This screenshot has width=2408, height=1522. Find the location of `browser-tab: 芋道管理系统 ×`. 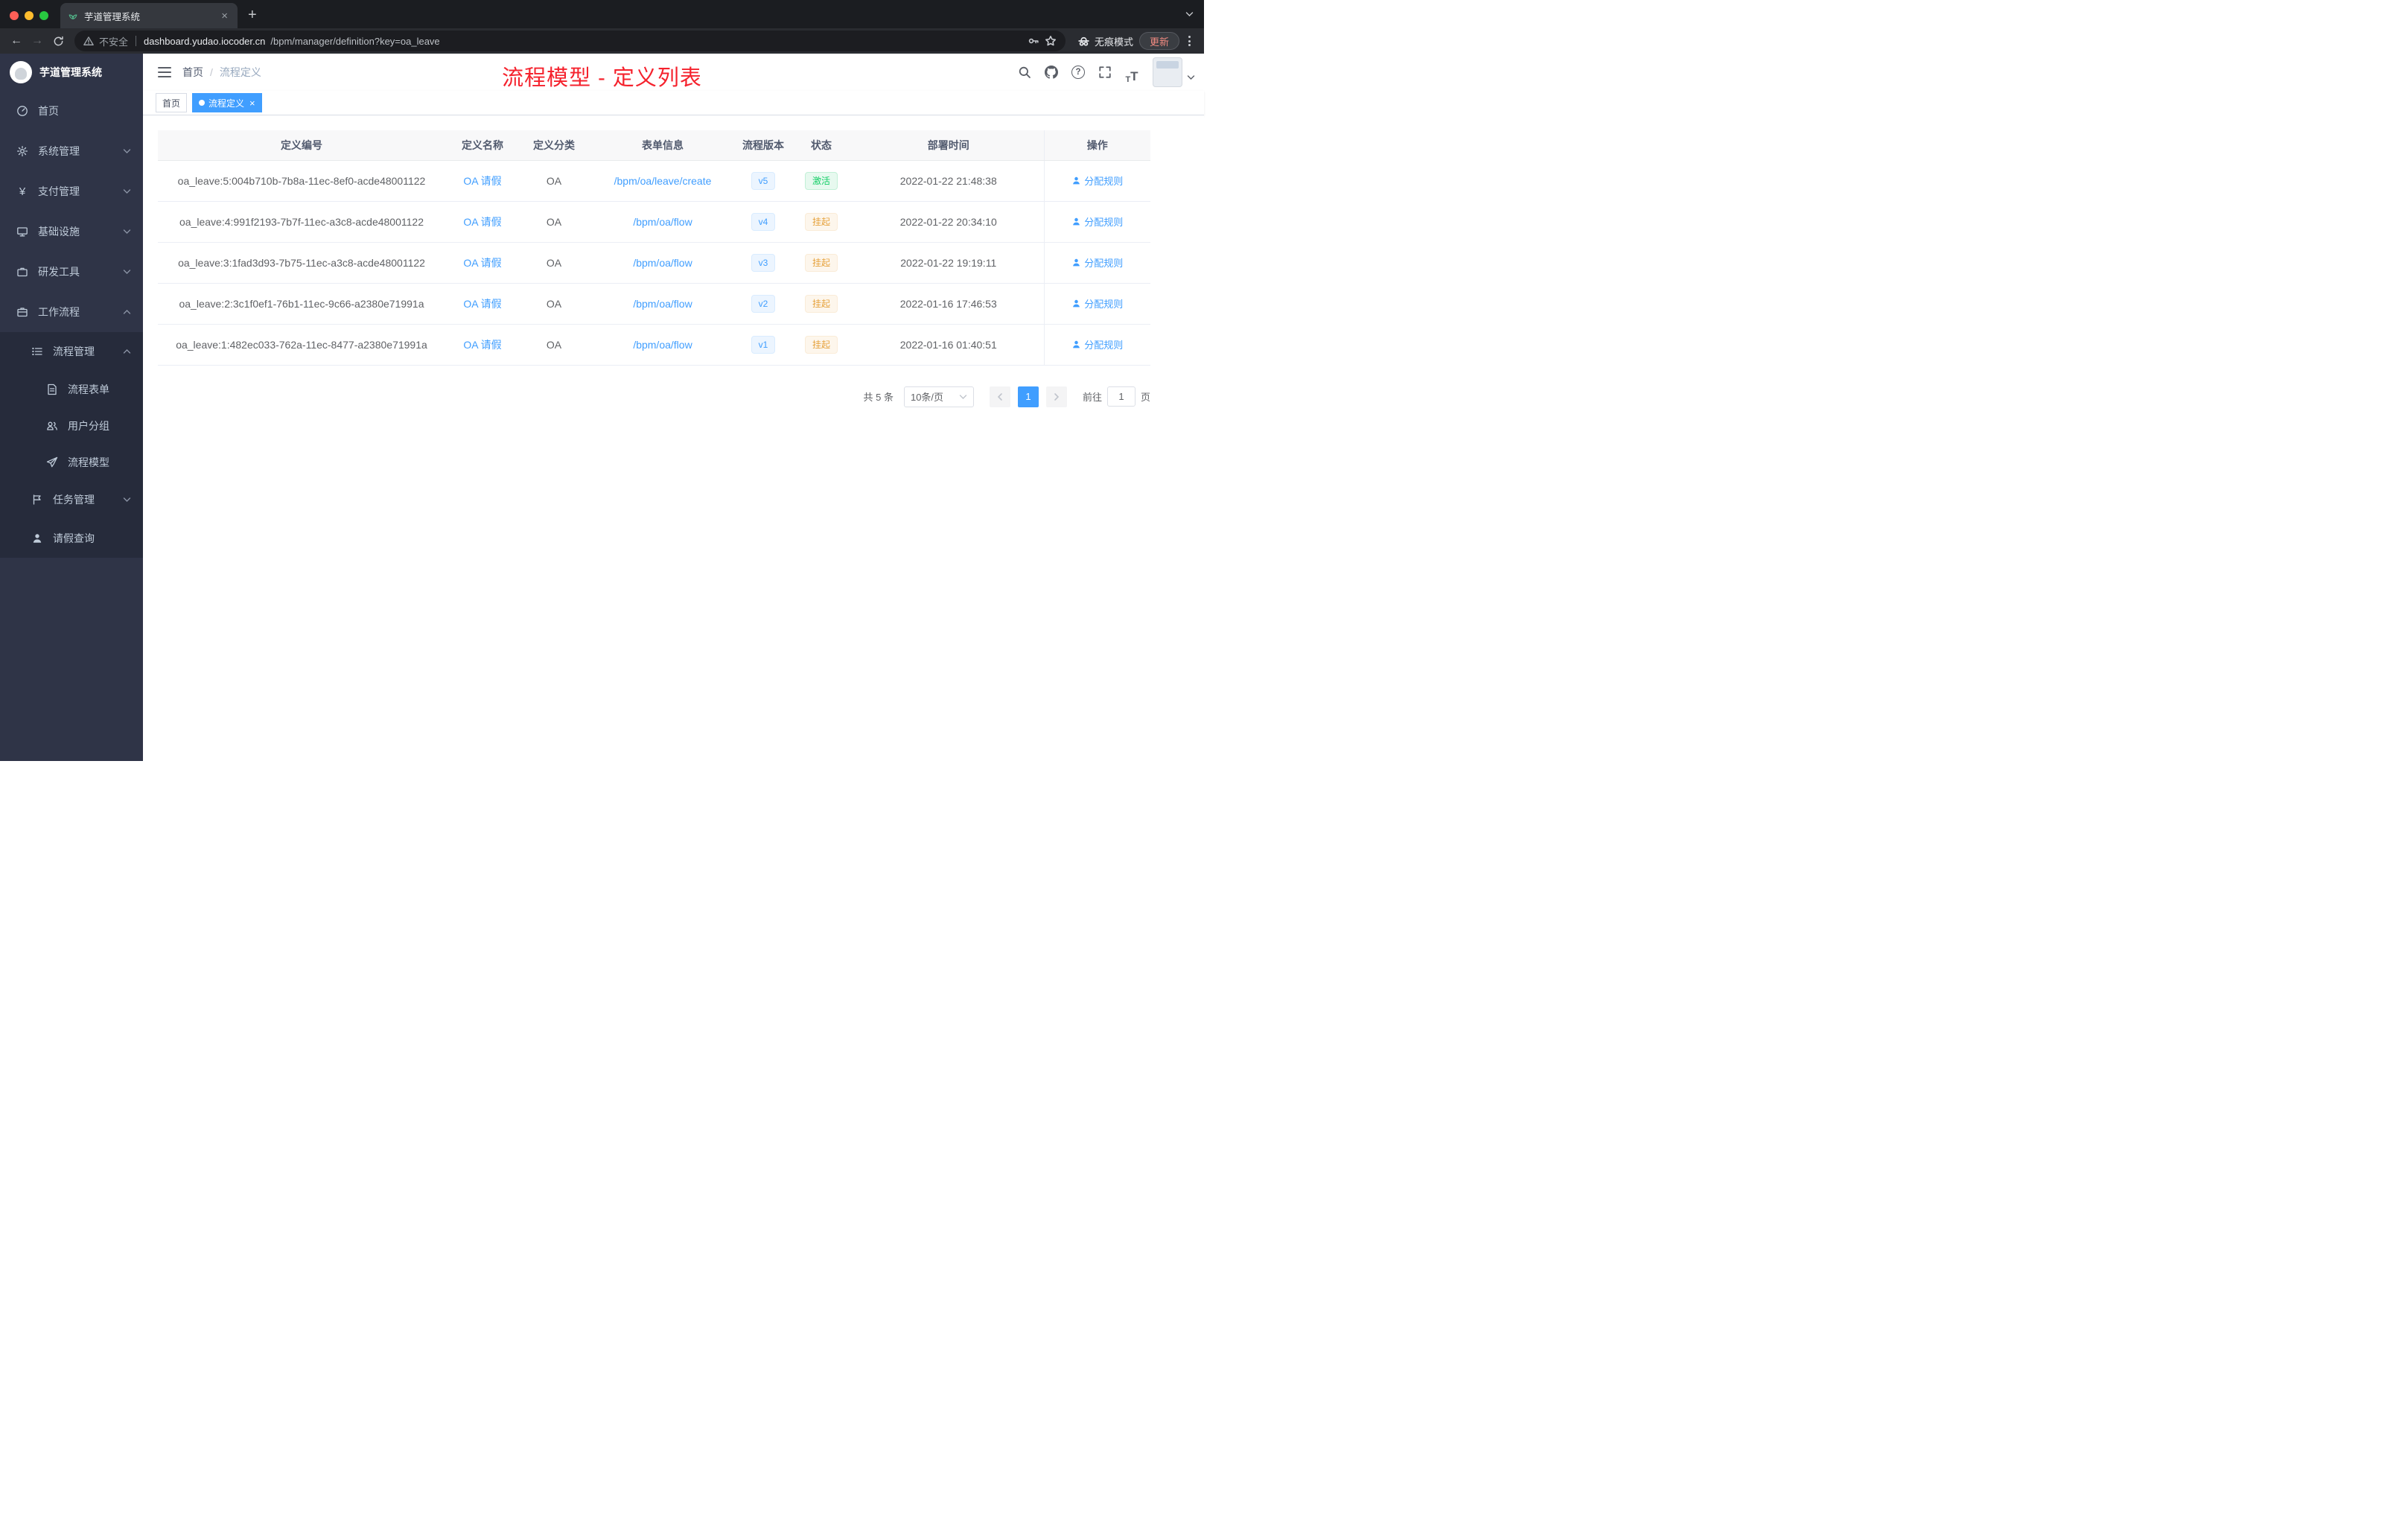

browser-tab: 芋道管理系统 × is located at coordinates (149, 16).